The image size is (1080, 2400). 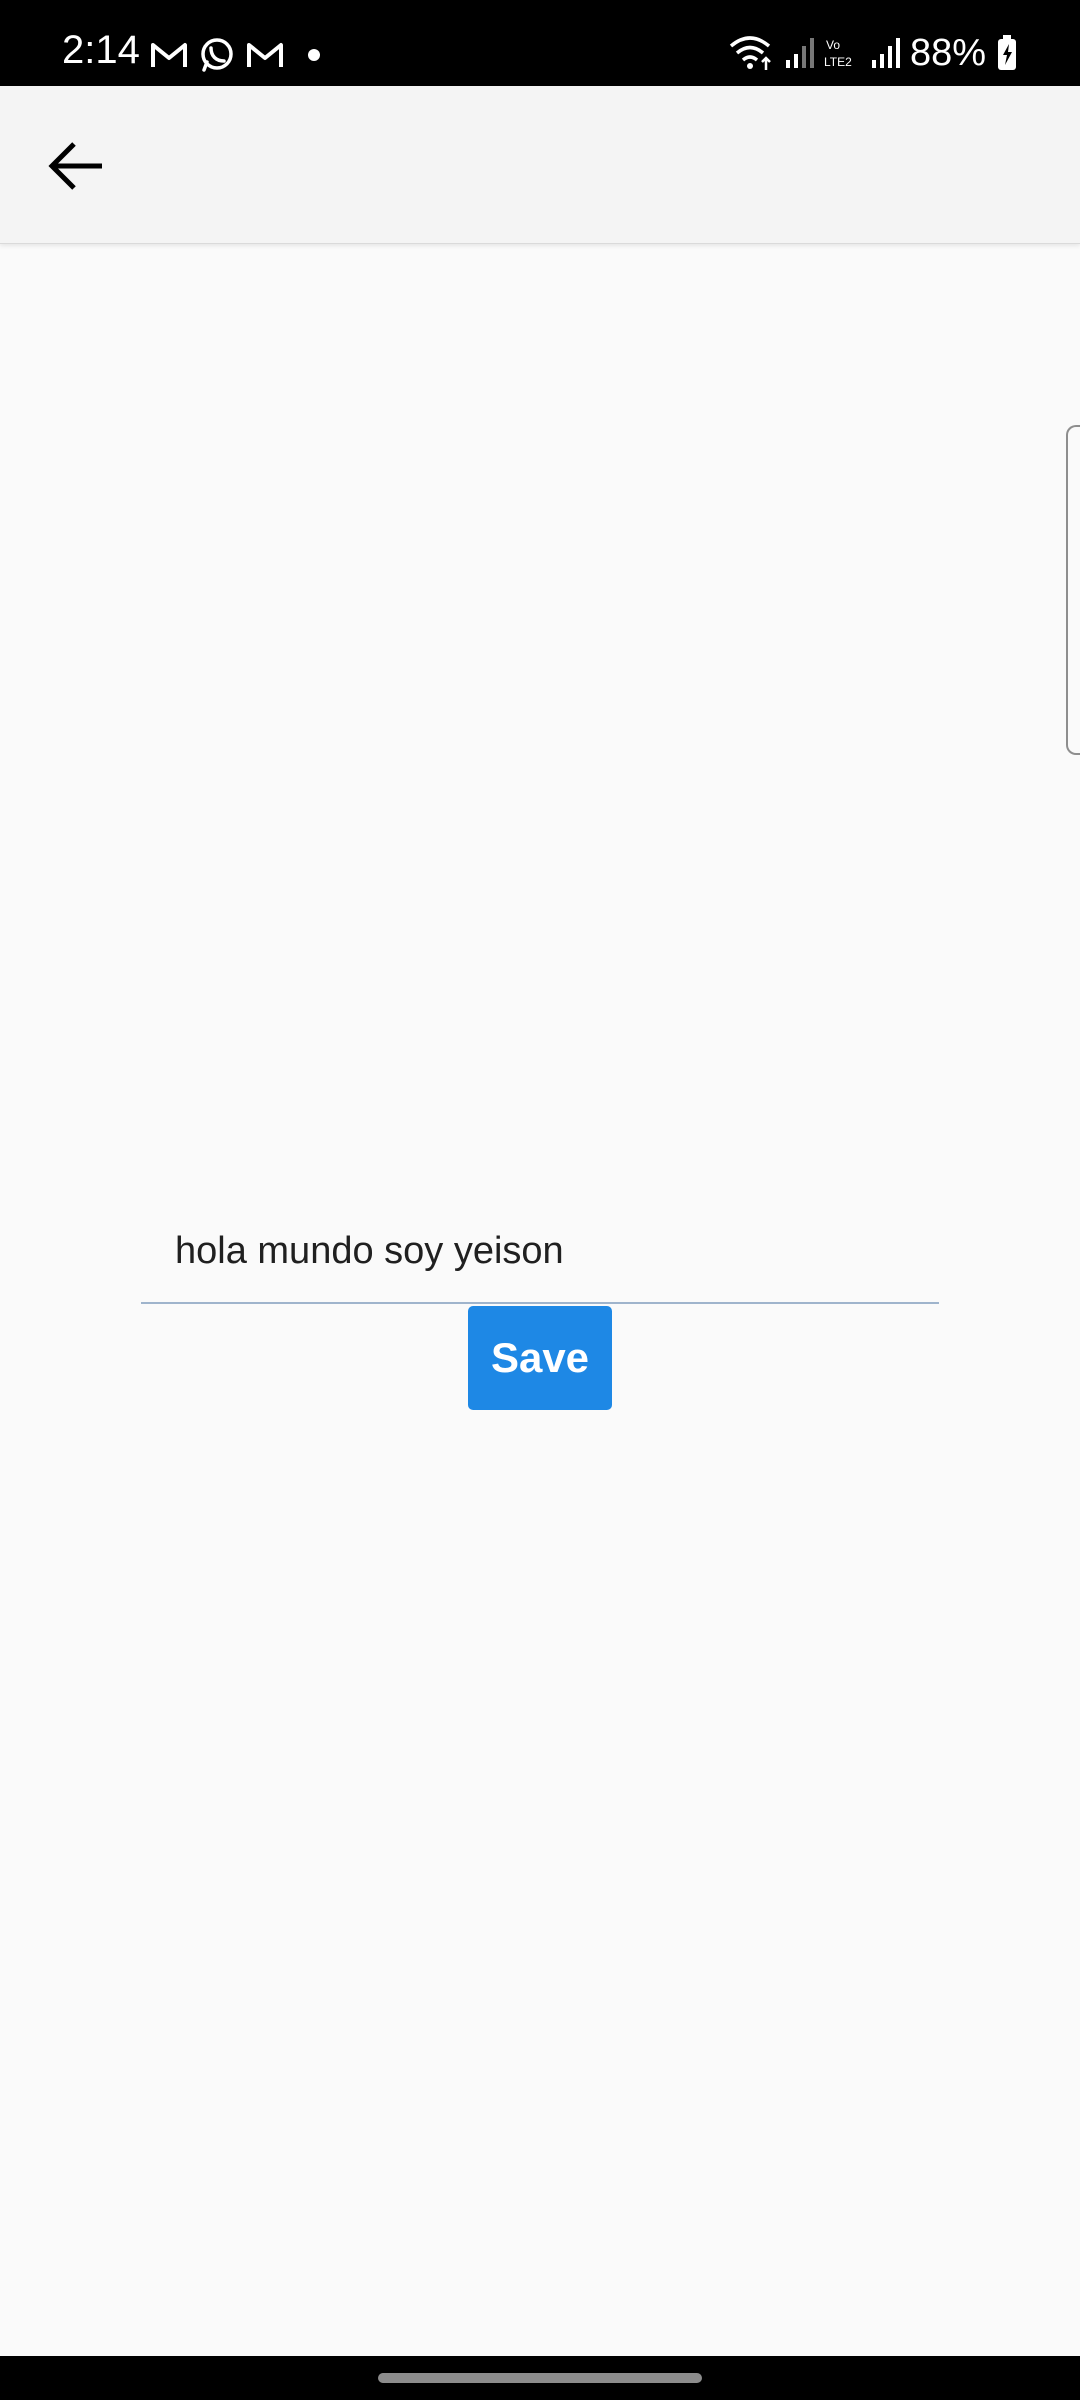 I want to click on wifi-icon, so click(x=750, y=53).